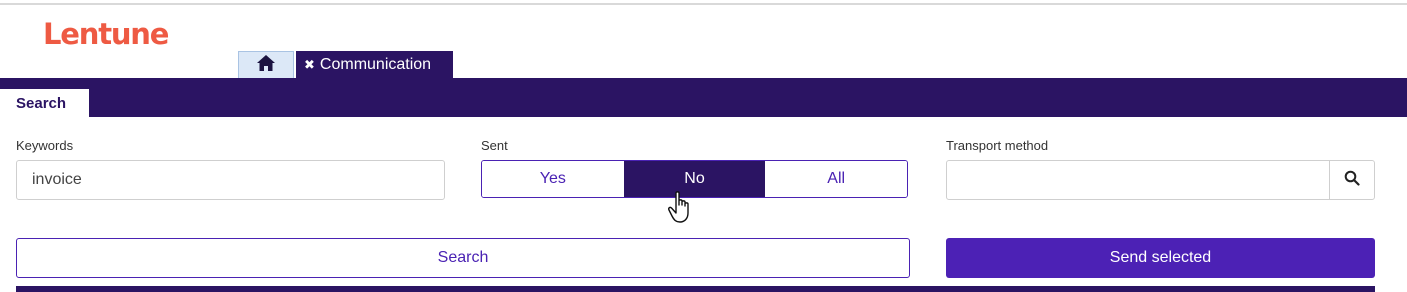 The width and height of the screenshot is (1407, 292). I want to click on home-icon, so click(266, 65).